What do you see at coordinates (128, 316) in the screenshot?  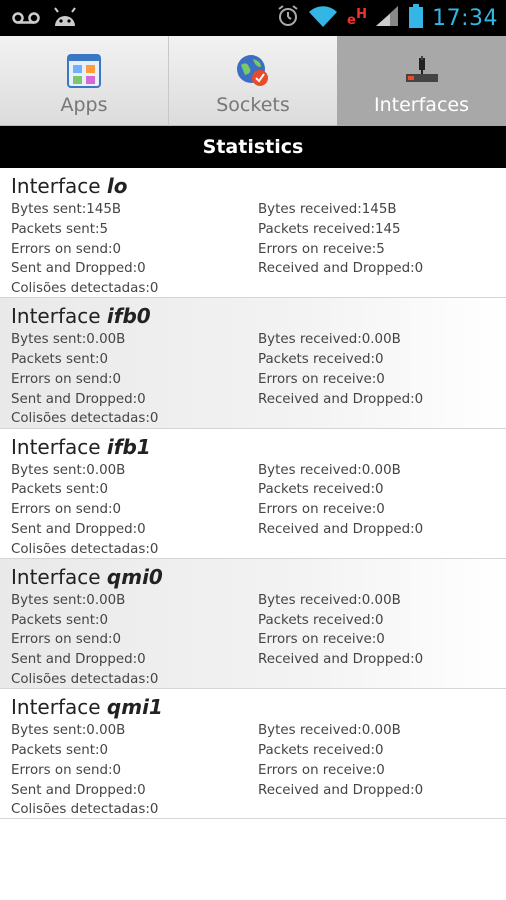 I see `interface-name: ifb0` at bounding box center [128, 316].